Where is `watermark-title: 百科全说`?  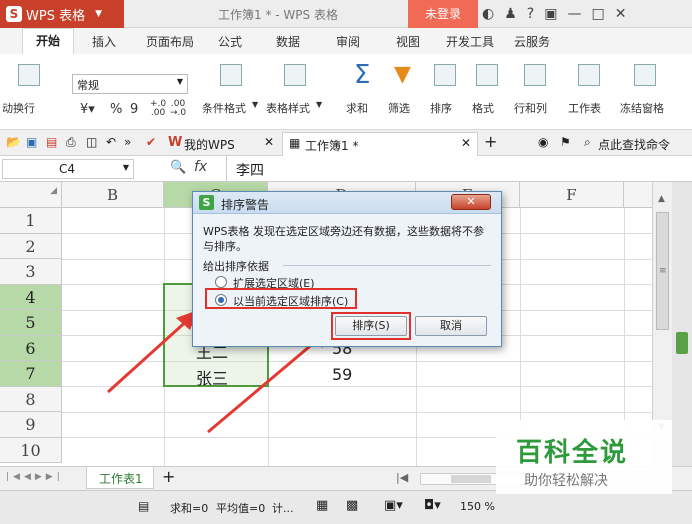 watermark-title: 百科全说 is located at coordinates (572, 453).